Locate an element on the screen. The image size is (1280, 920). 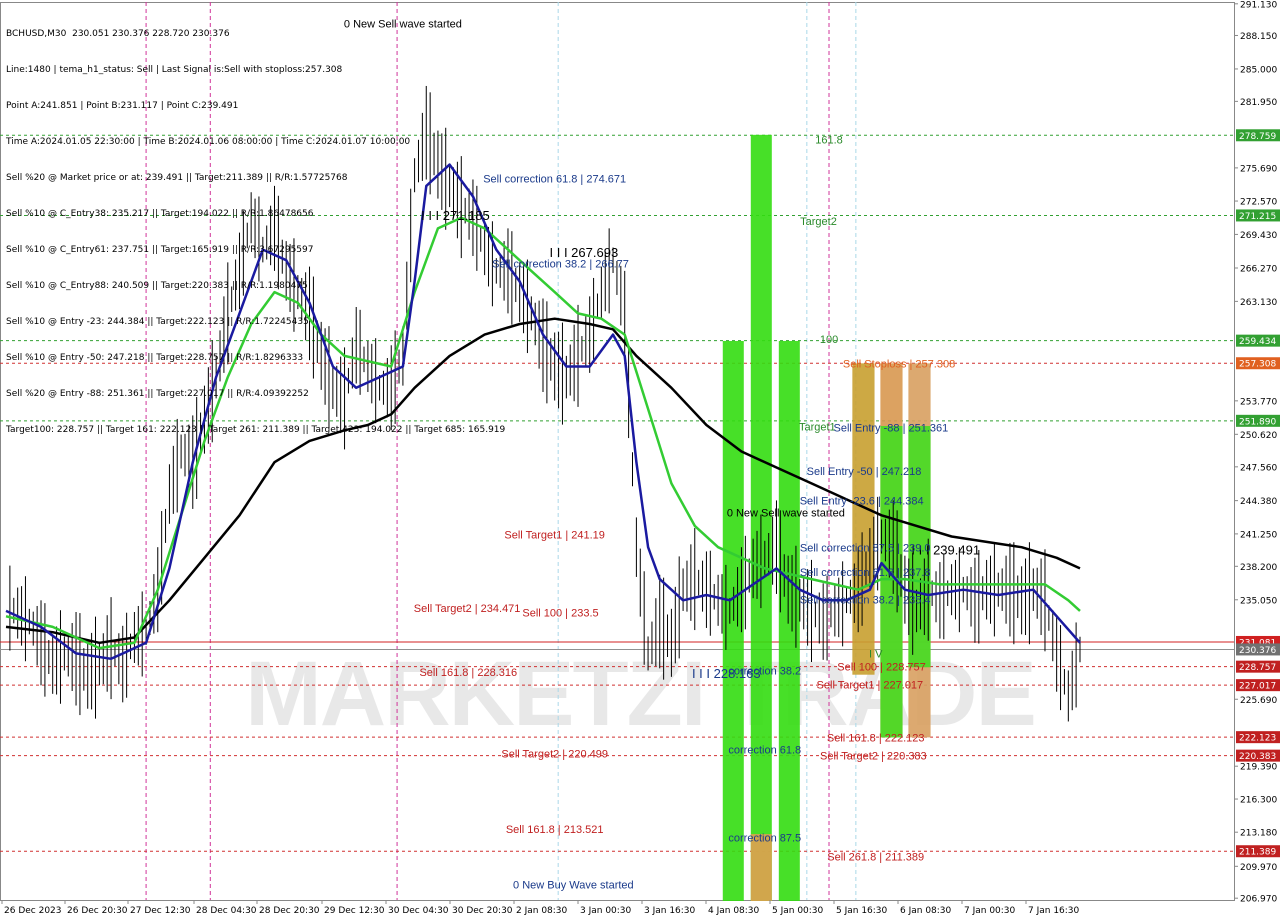
chart-annotation: Sell 100 | 233.5 is located at coordinates (560, 613).